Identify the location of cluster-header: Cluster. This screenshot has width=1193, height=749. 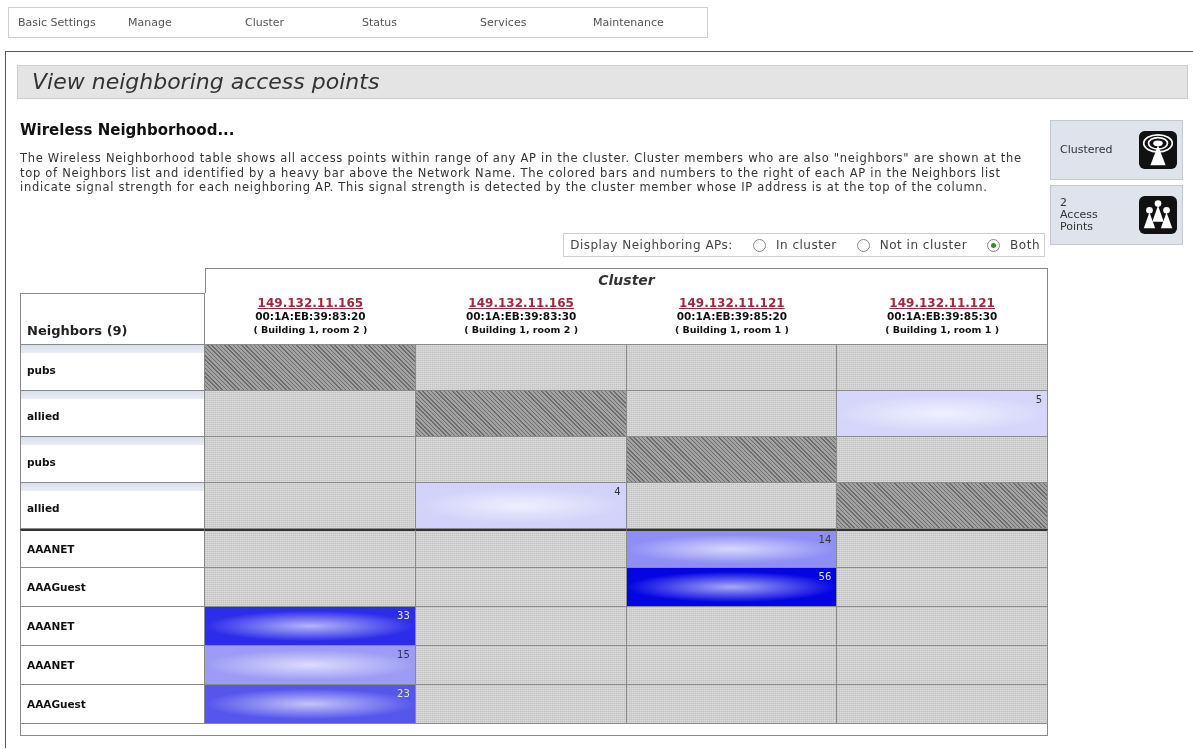
(626, 280).